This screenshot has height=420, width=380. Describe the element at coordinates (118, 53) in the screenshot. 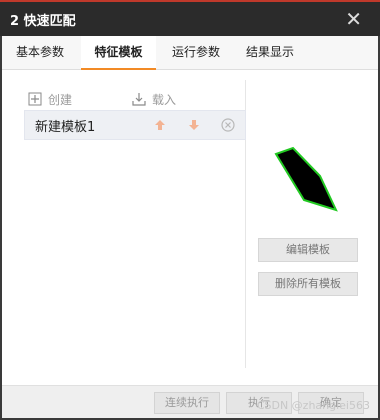

I see `tab-feature-template: 特征模板` at that location.